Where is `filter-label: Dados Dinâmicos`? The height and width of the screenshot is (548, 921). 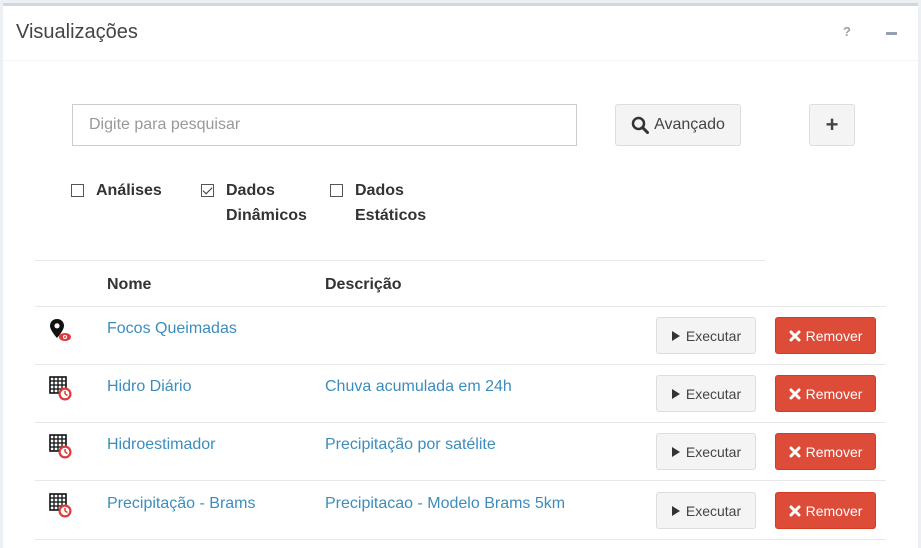
filter-label: Dados Dinâmicos is located at coordinates (266, 203).